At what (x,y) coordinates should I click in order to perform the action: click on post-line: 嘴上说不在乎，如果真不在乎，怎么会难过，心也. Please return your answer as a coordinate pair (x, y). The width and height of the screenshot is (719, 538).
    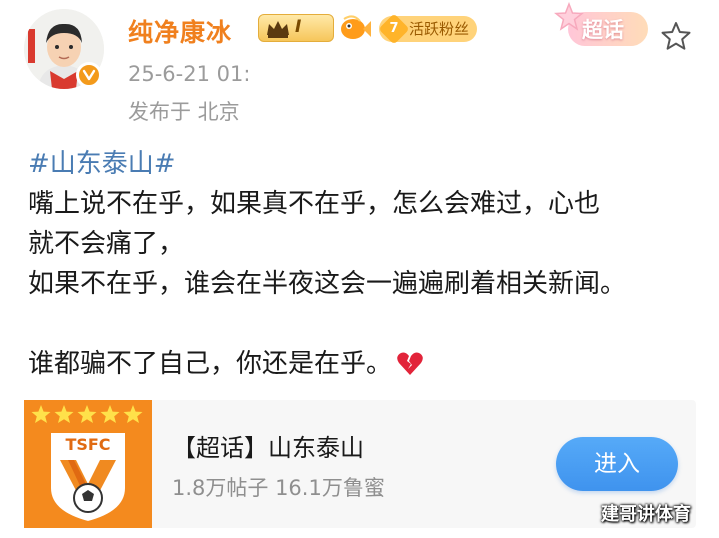
    Looking at the image, I should click on (314, 204).